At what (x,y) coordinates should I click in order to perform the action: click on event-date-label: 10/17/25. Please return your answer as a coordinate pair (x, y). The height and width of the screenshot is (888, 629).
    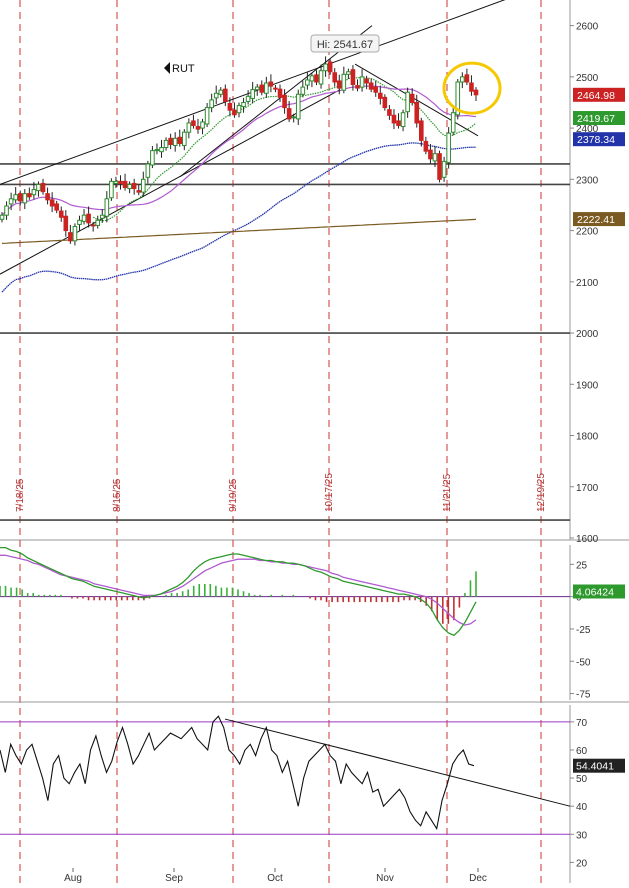
    Looking at the image, I should click on (329, 492).